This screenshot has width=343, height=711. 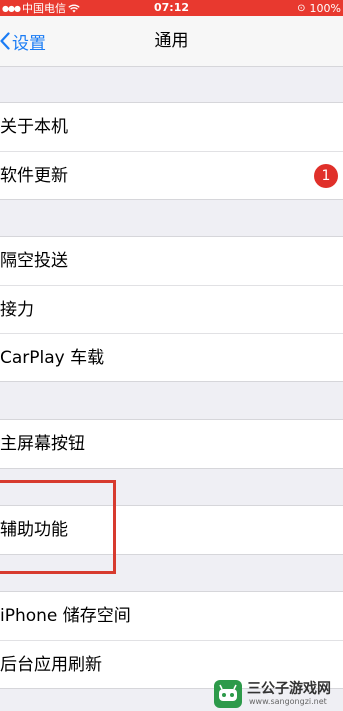 I want to click on watermark-title: 三公子游戏网, so click(x=289, y=689).